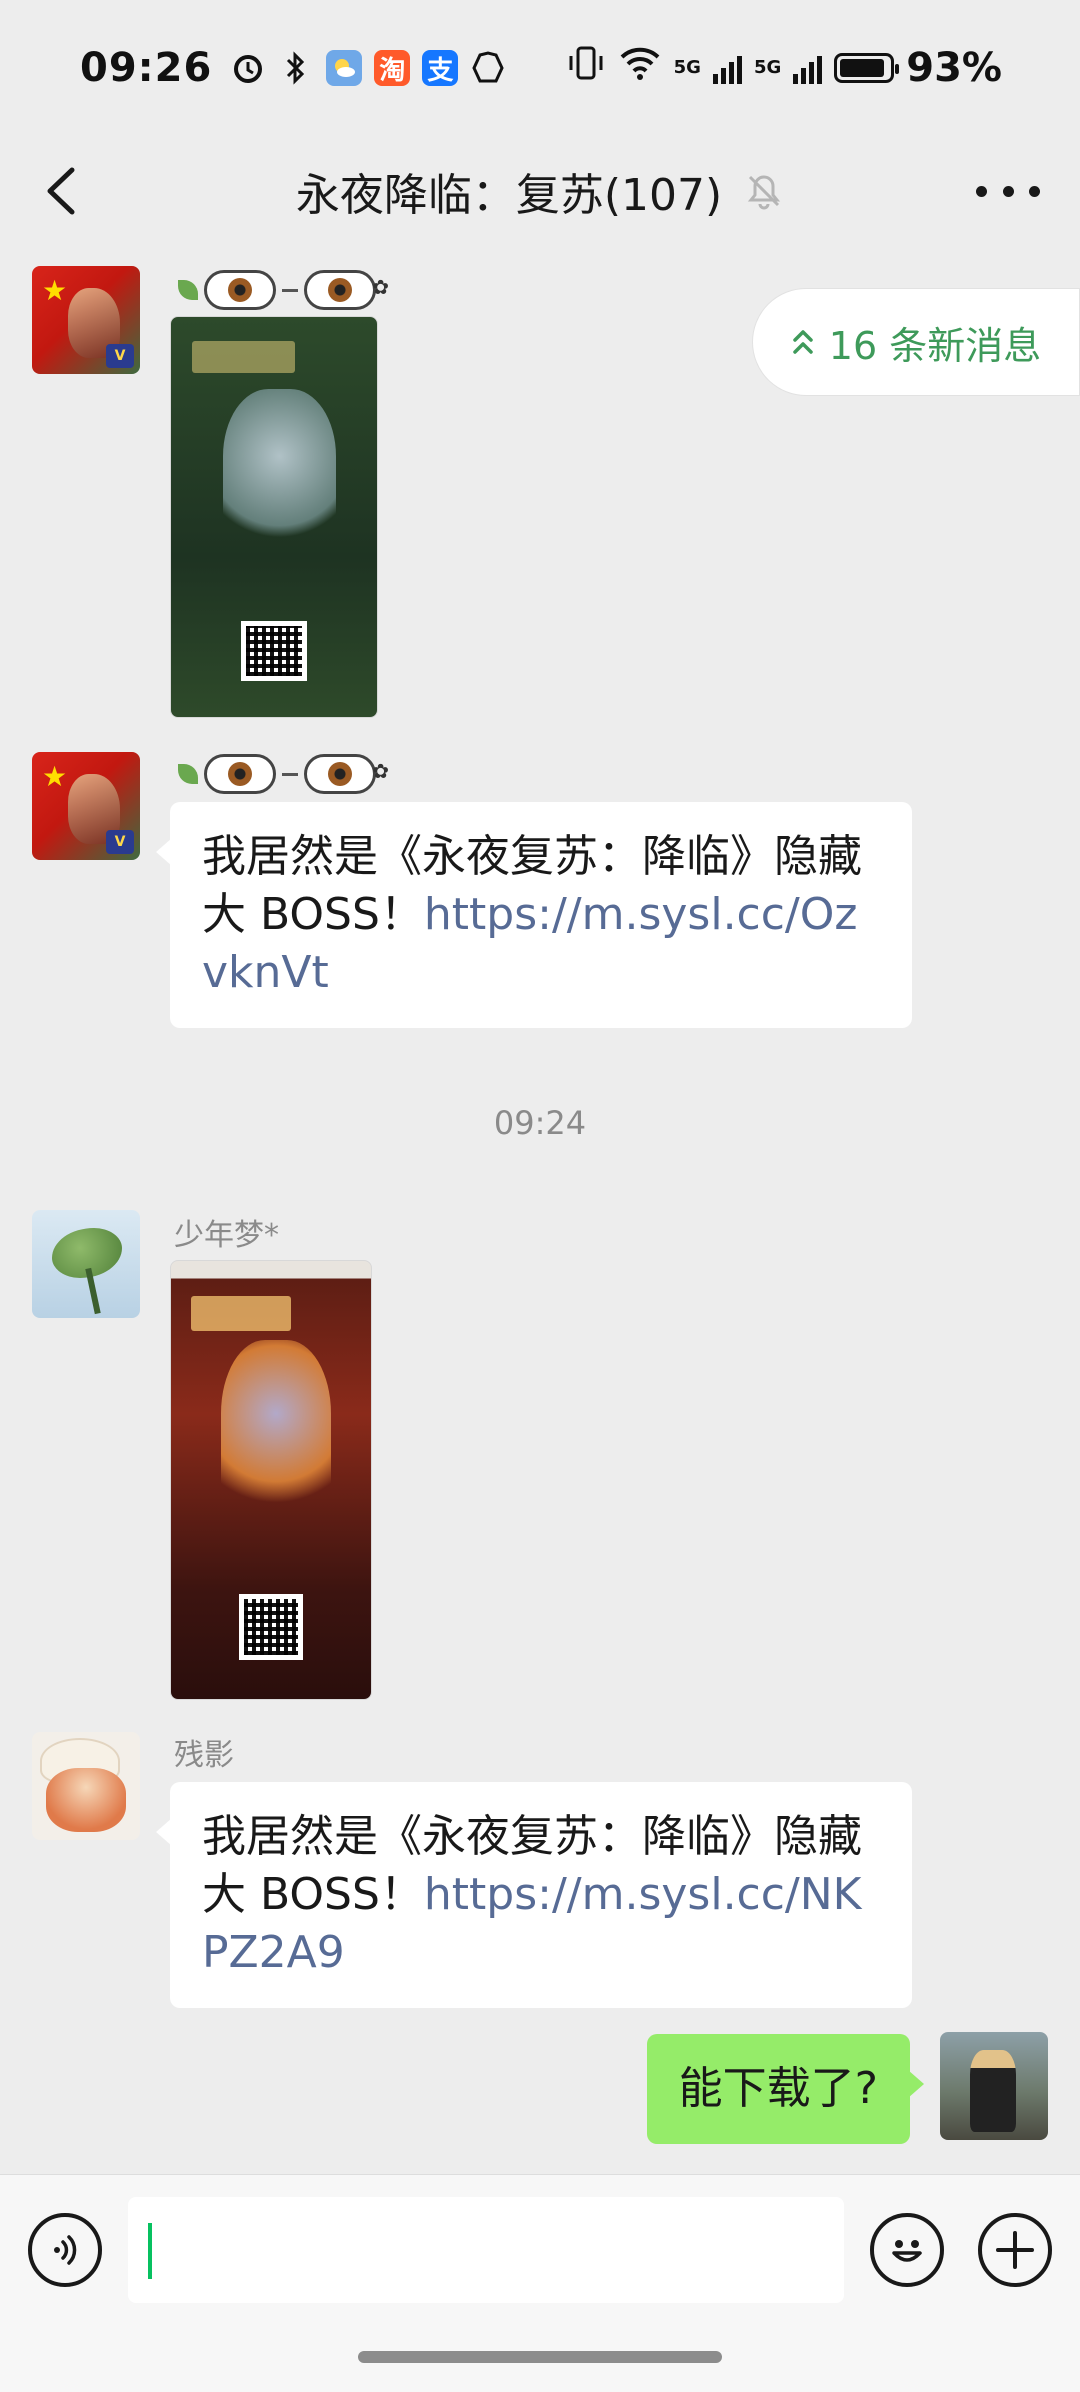  I want to click on gesture-icon, so click(488, 68).